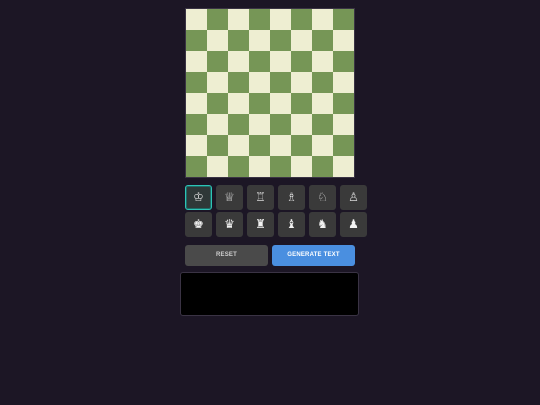 The width and height of the screenshot is (540, 405). Describe the element at coordinates (353, 197) in the screenshot. I see `white-pawn-button: ♙` at that location.